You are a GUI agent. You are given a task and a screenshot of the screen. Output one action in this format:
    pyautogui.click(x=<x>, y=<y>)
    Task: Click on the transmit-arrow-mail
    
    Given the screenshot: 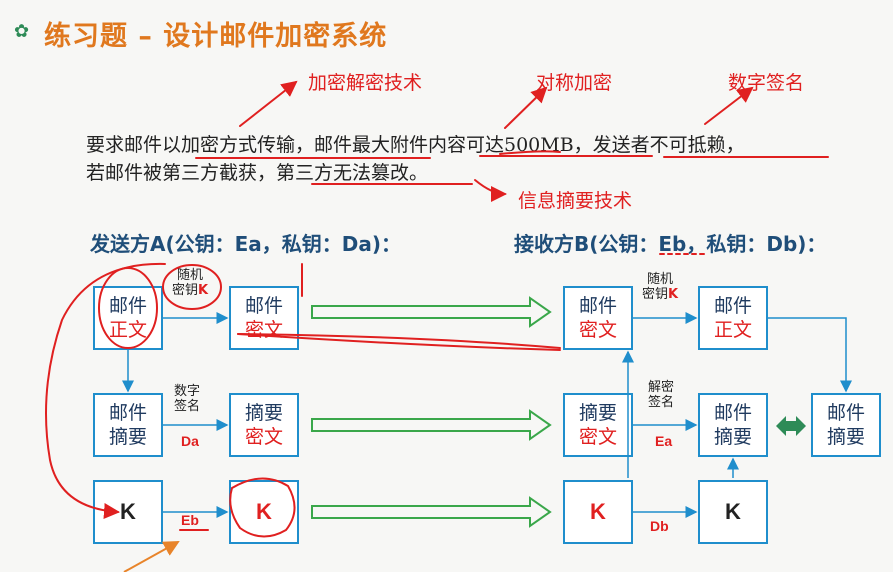 What is the action you would take?
    pyautogui.click(x=431, y=312)
    